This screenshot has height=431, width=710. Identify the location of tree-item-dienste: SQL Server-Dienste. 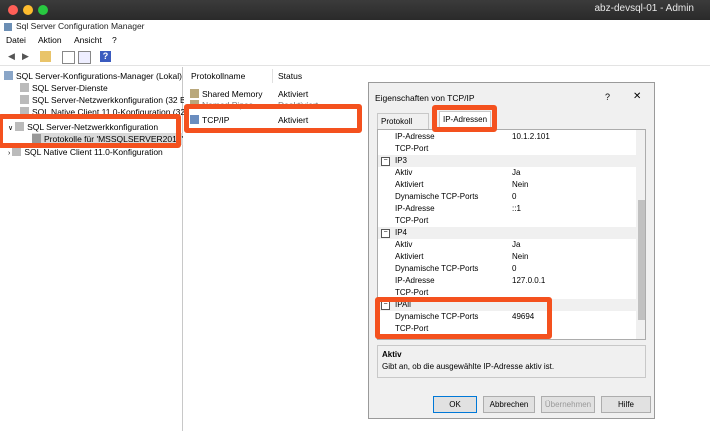
(64, 88).